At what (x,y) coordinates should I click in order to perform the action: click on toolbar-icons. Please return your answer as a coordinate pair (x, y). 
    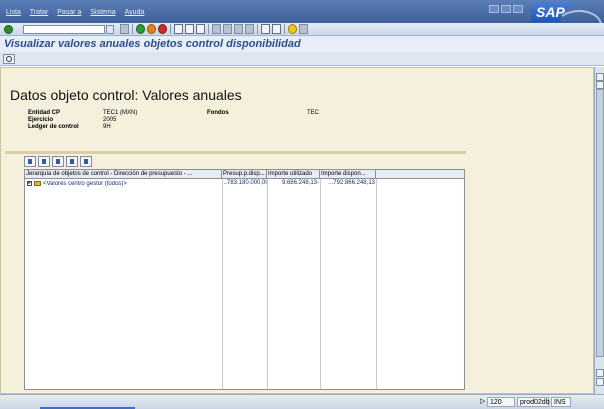
    Looking at the image, I should click on (214, 29).